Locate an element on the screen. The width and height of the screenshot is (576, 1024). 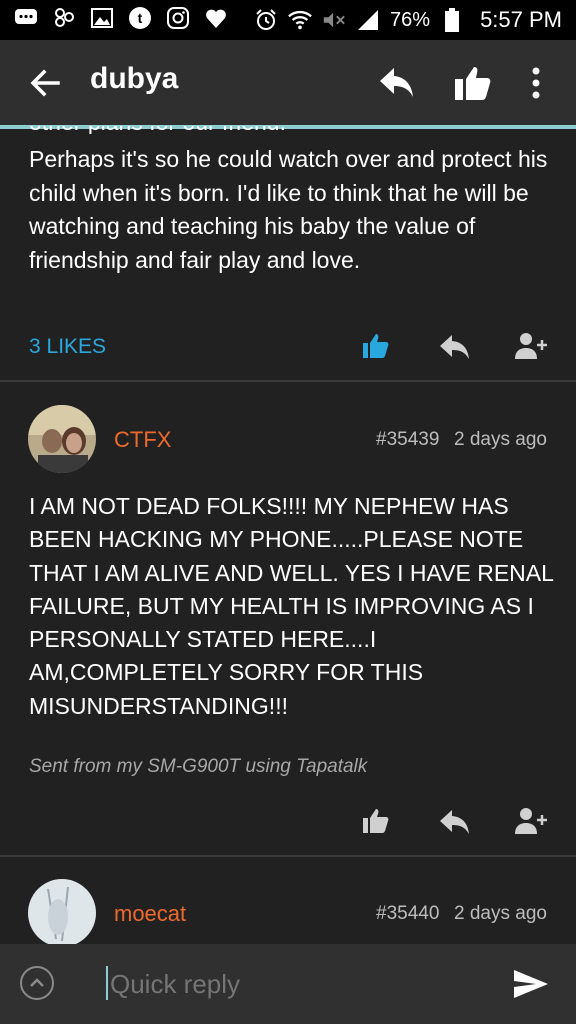
post-signature: Sent from my SM-G900T using Tapatalk is located at coordinates (198, 766).